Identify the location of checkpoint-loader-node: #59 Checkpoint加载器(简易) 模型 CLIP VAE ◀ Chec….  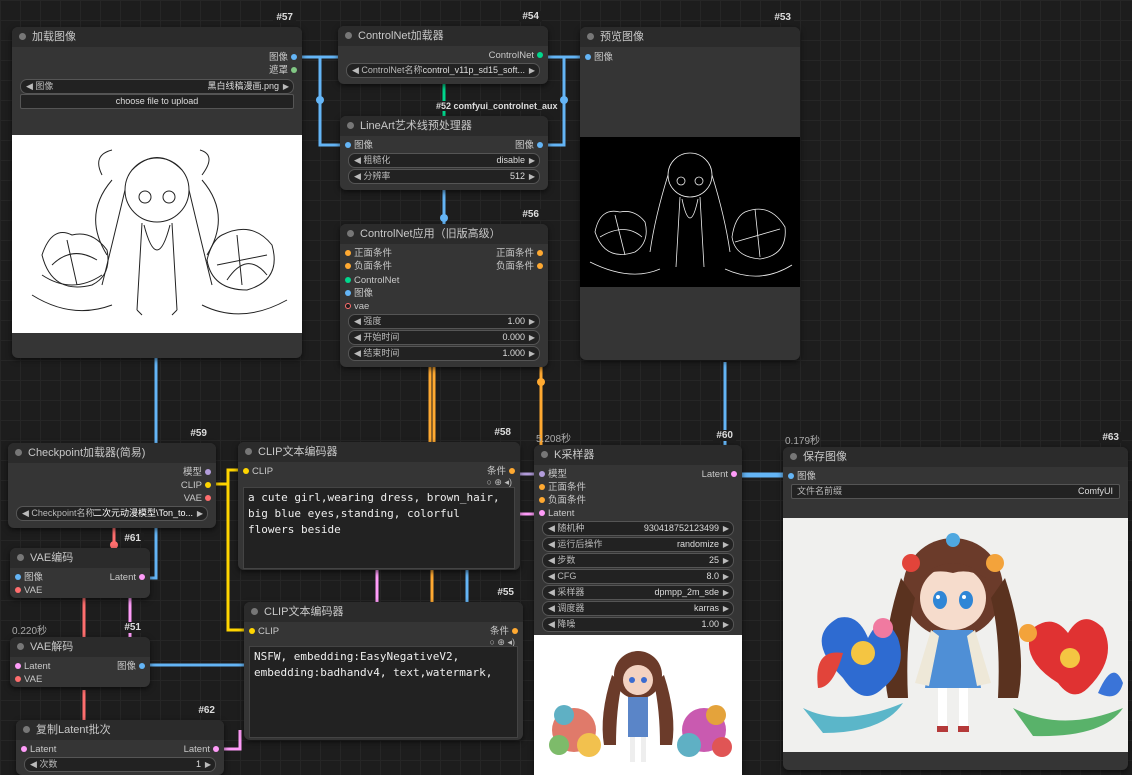
(112, 478).